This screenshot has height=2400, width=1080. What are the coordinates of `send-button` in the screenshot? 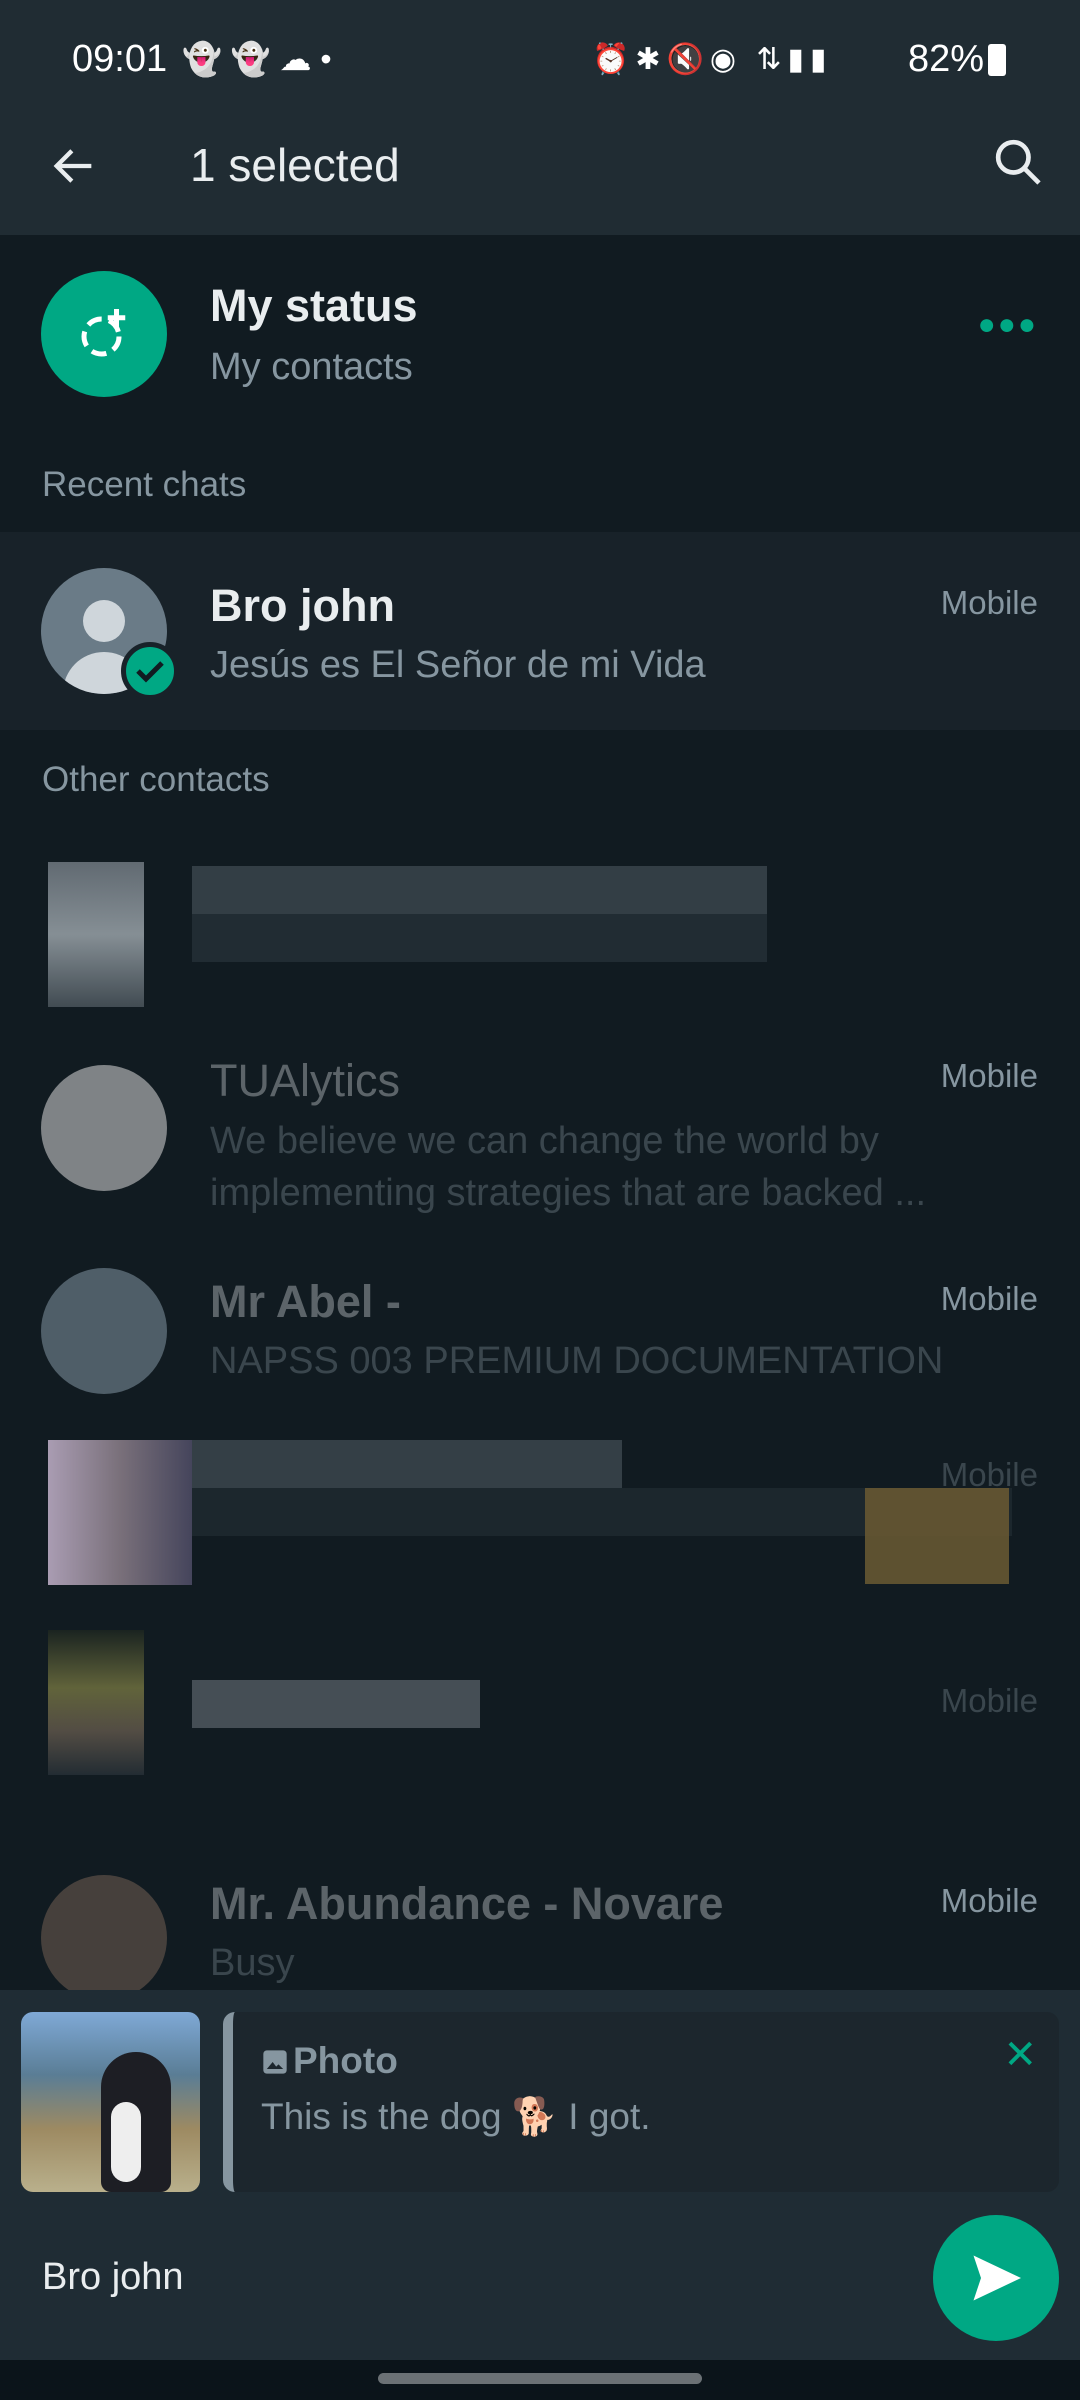 It's located at (996, 2278).